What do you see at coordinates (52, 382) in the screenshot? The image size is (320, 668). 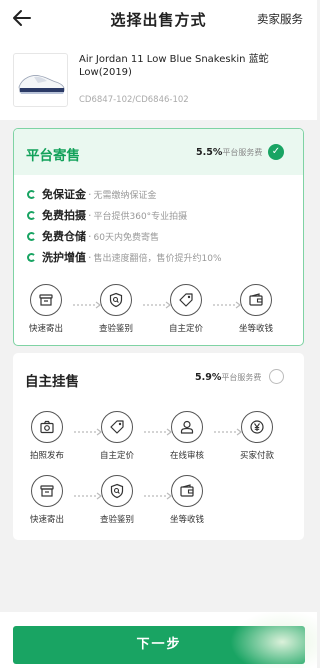 I see `option-title: 自主挂售` at bounding box center [52, 382].